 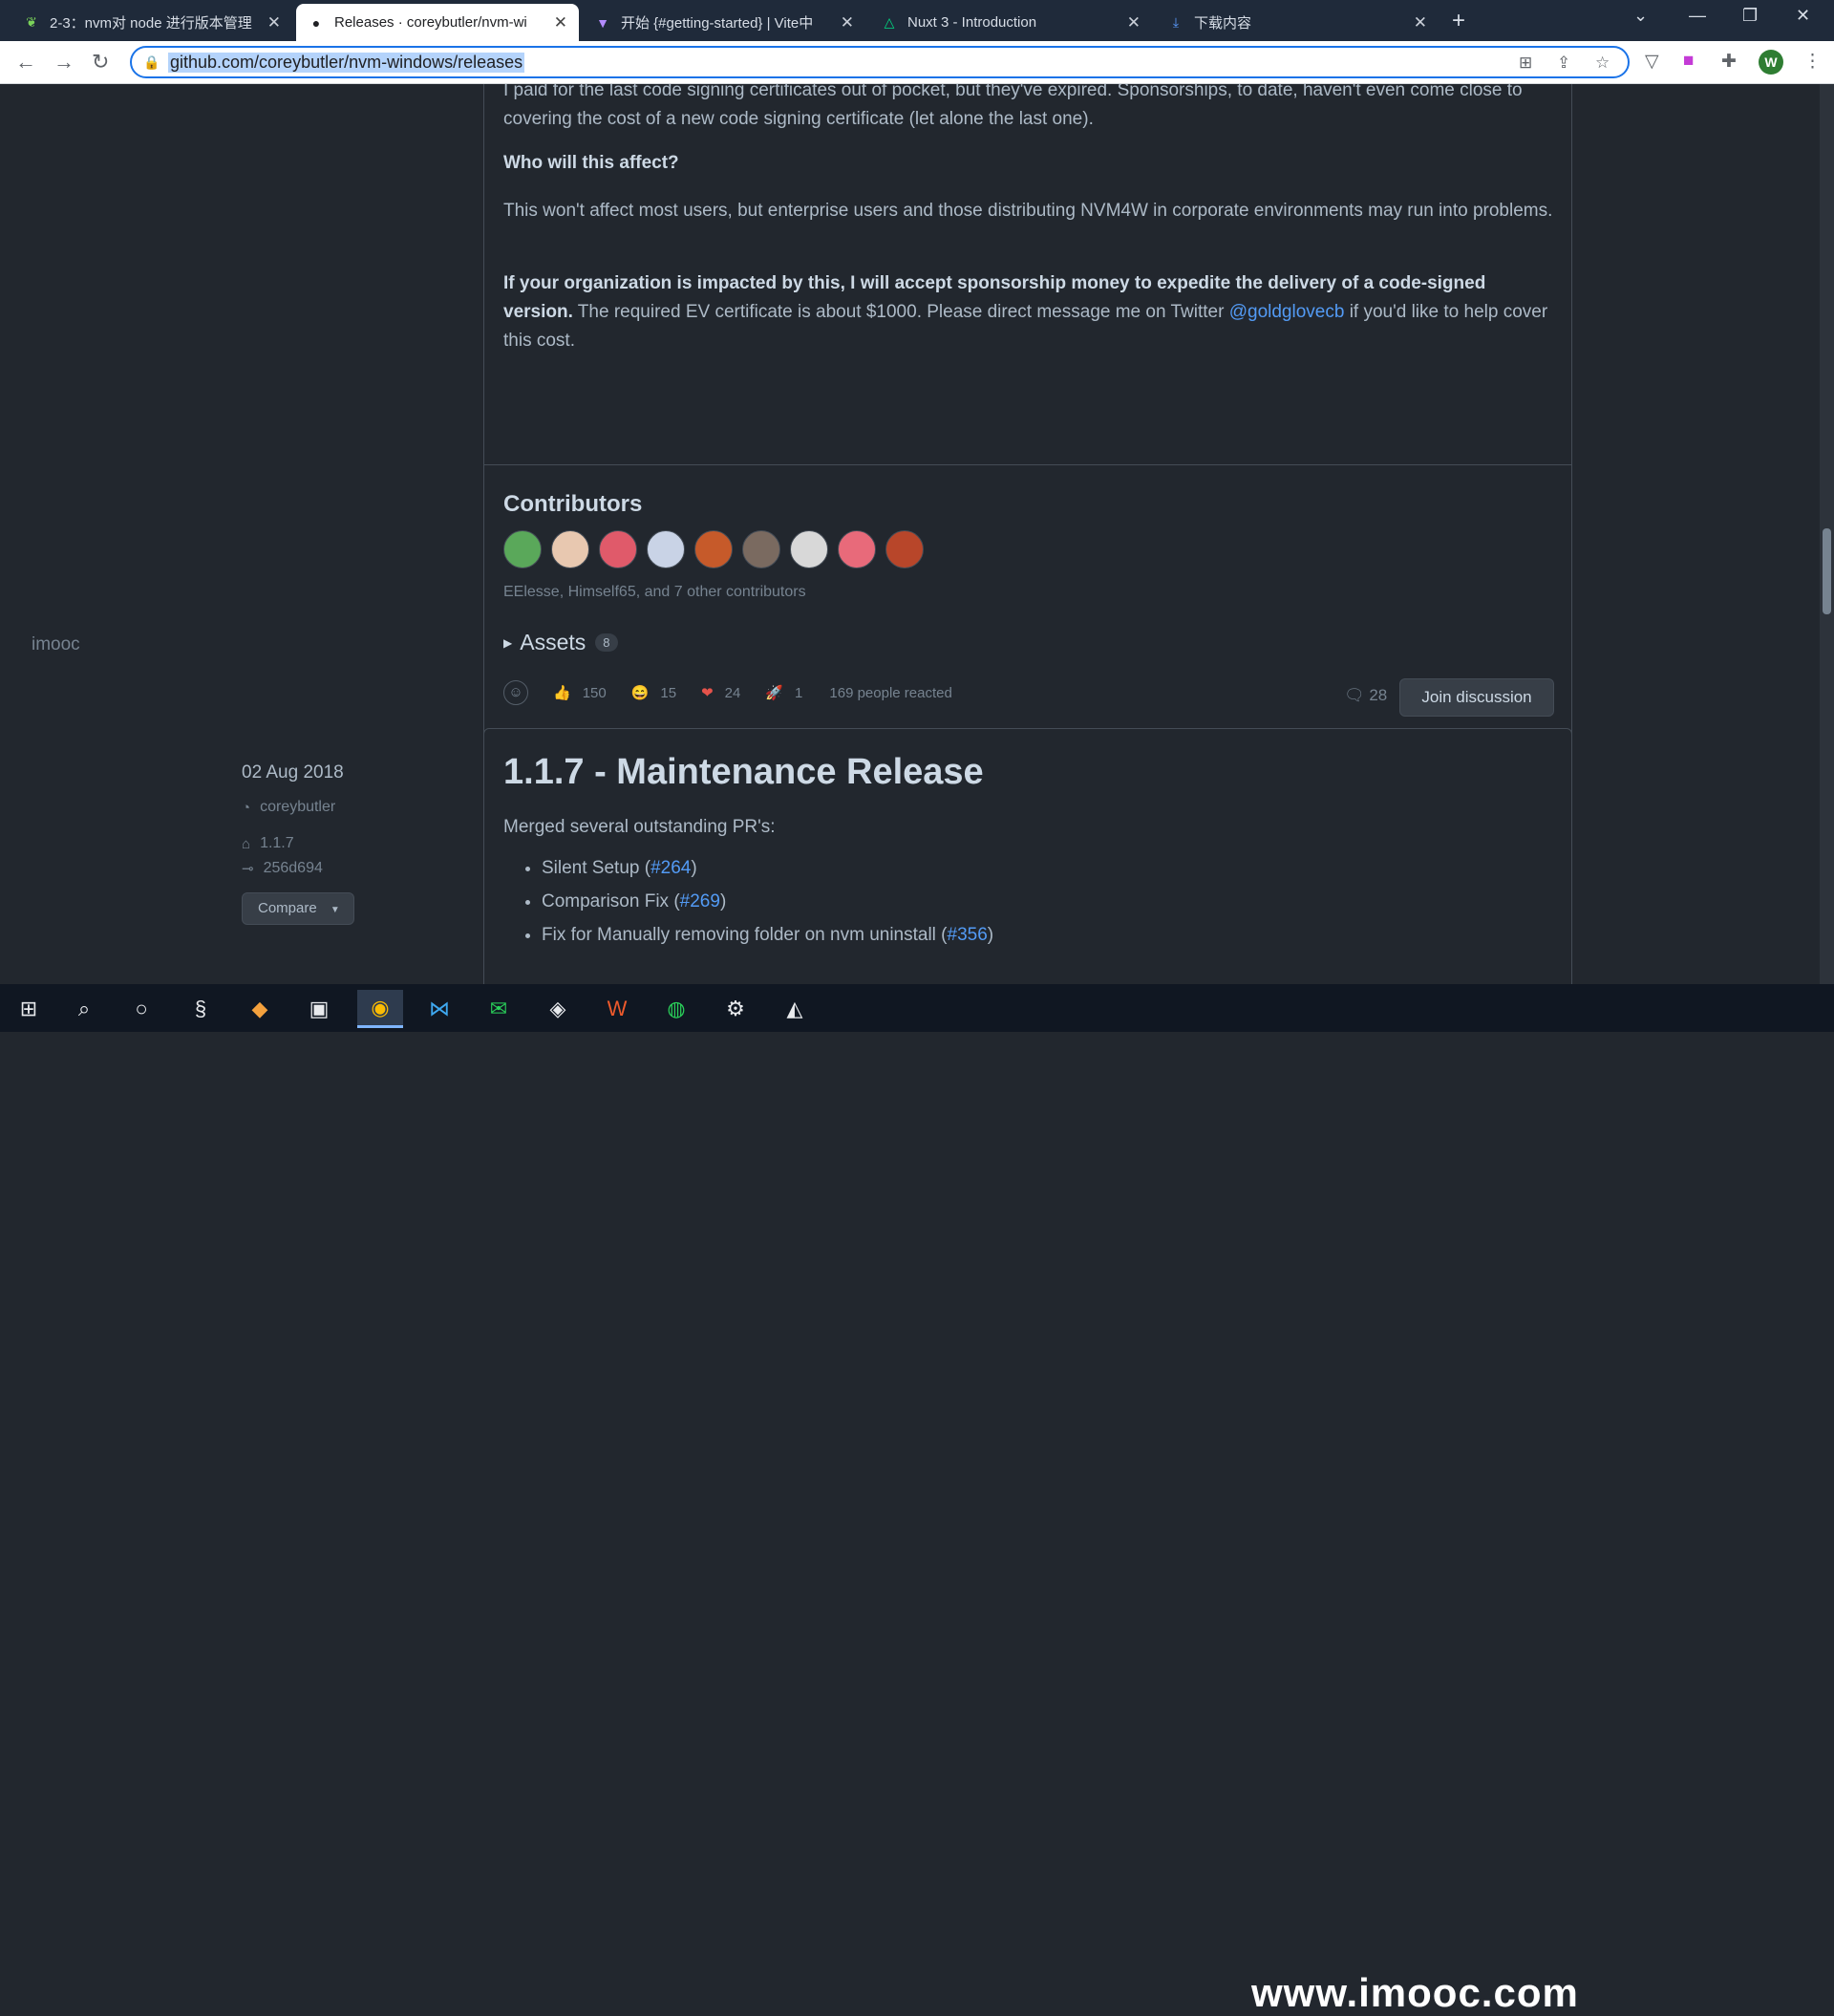 I want to click on compare-button: Compare ▼, so click(x=298, y=909).